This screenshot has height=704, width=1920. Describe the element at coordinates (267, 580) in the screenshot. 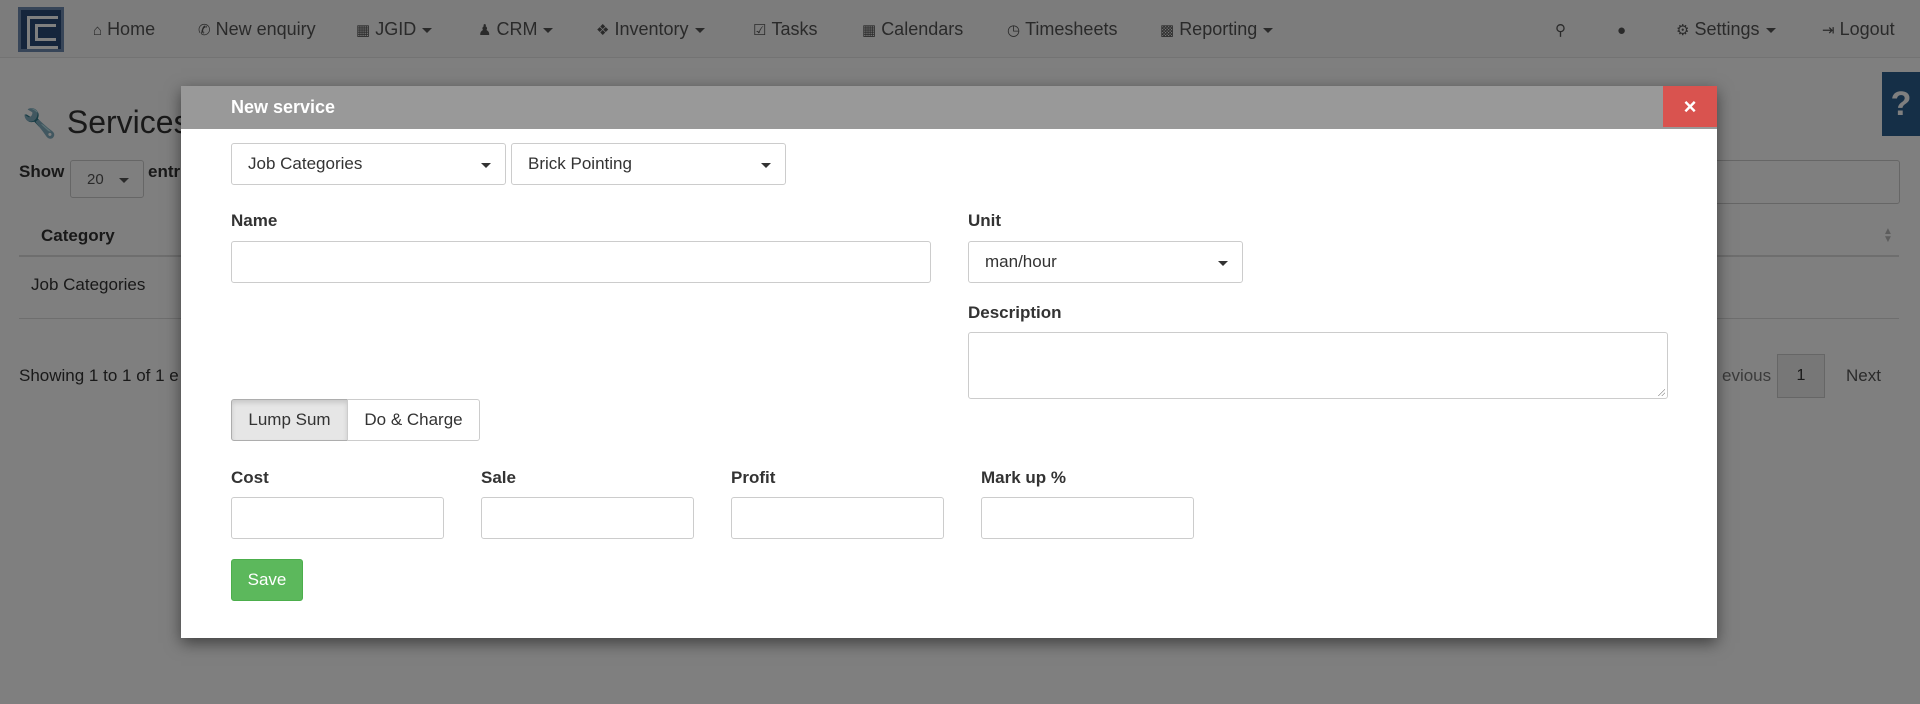

I see `save-button: Save` at that location.